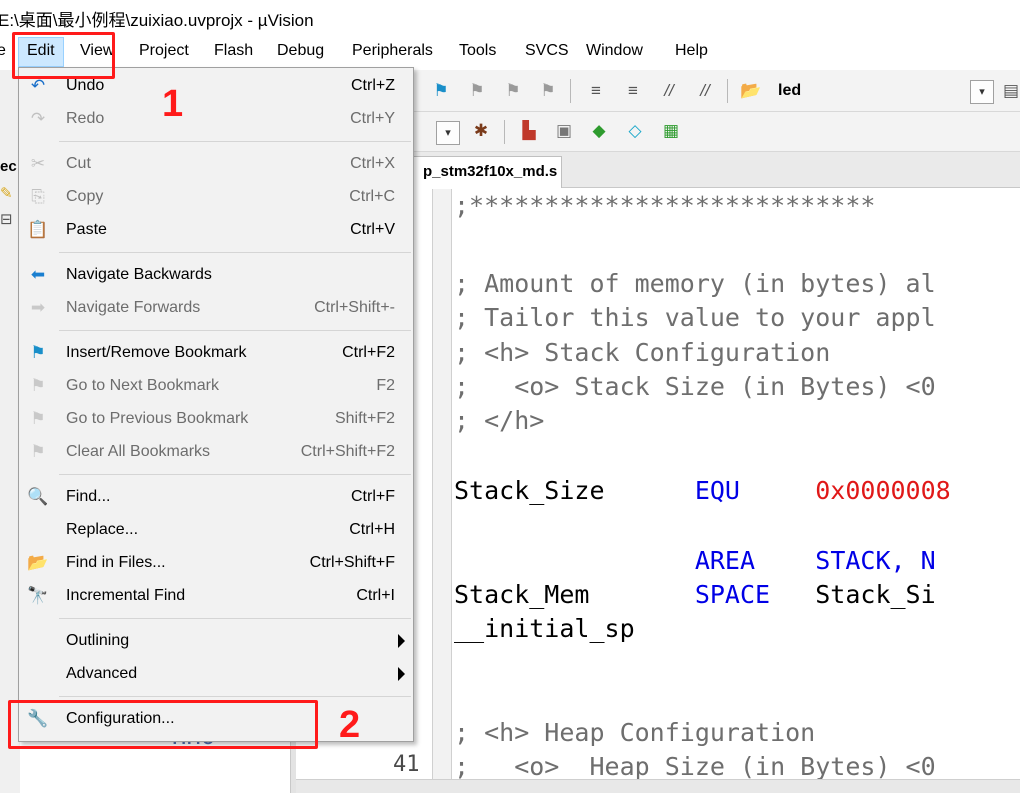 The height and width of the screenshot is (793, 1020). Describe the element at coordinates (599, 131) in the screenshot. I see `pack-installer-icon: ◆` at that location.